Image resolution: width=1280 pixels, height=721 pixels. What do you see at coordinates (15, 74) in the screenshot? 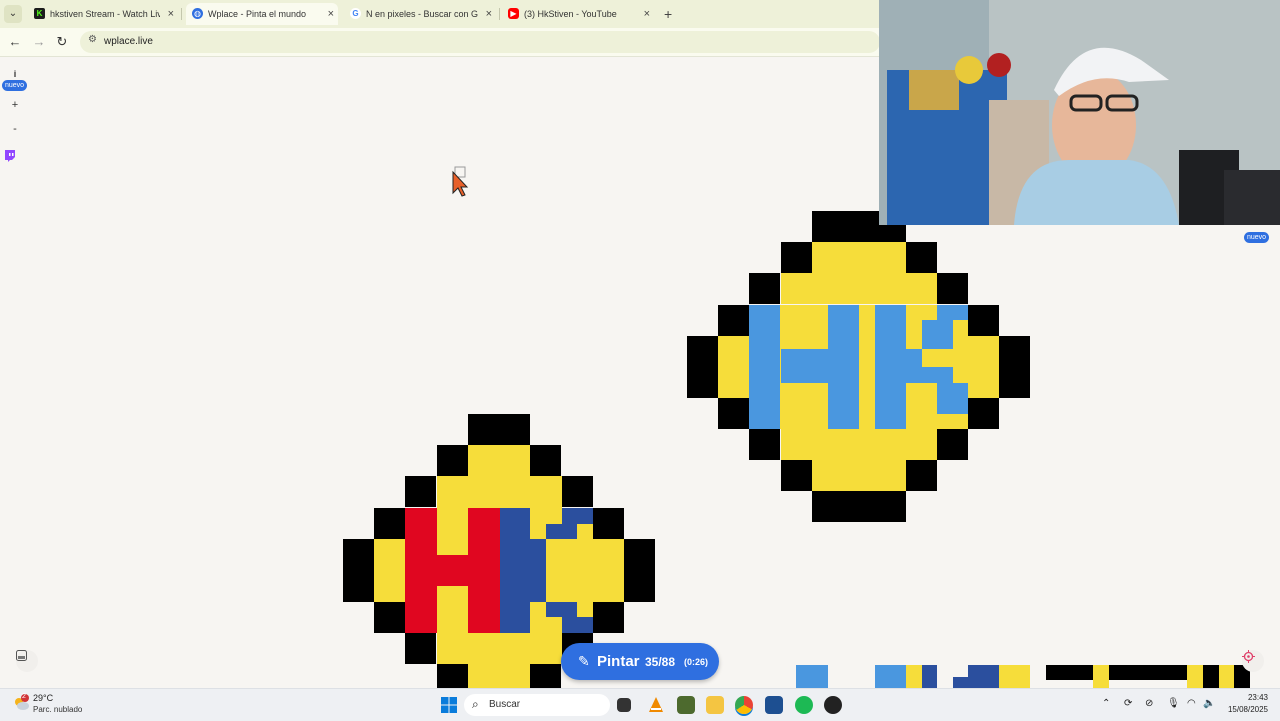
I see `info-button: i` at bounding box center [15, 74].